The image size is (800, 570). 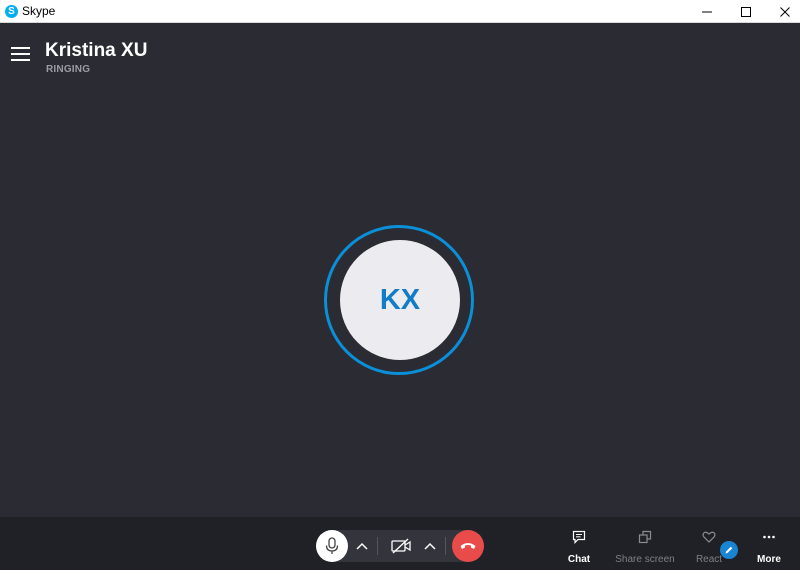 I want to click on video-options-button, so click(x=430, y=546).